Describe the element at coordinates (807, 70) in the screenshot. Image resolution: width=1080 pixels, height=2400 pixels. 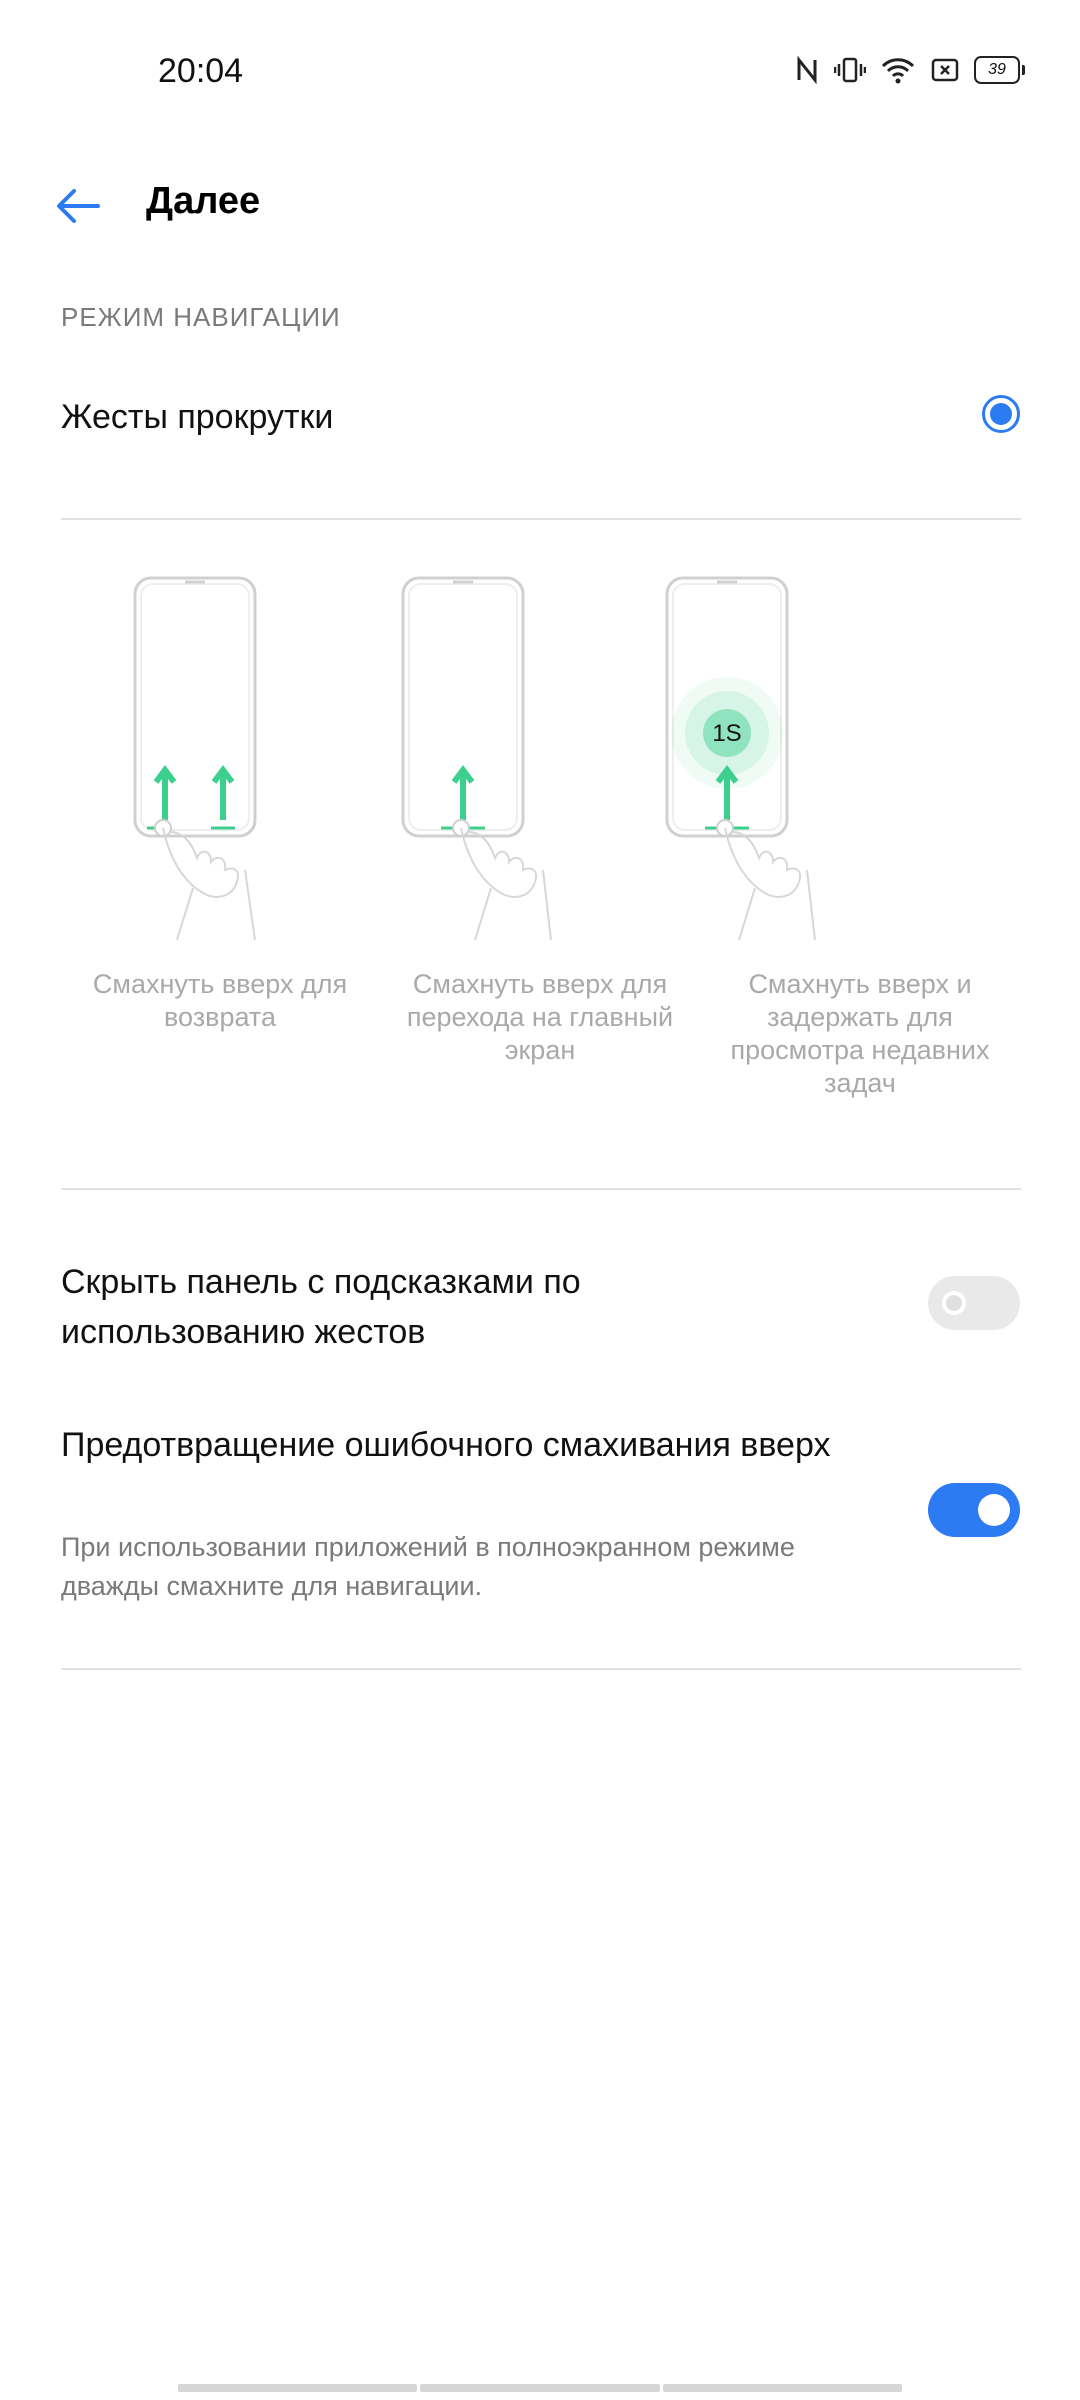
I see `nfc-icon` at that location.